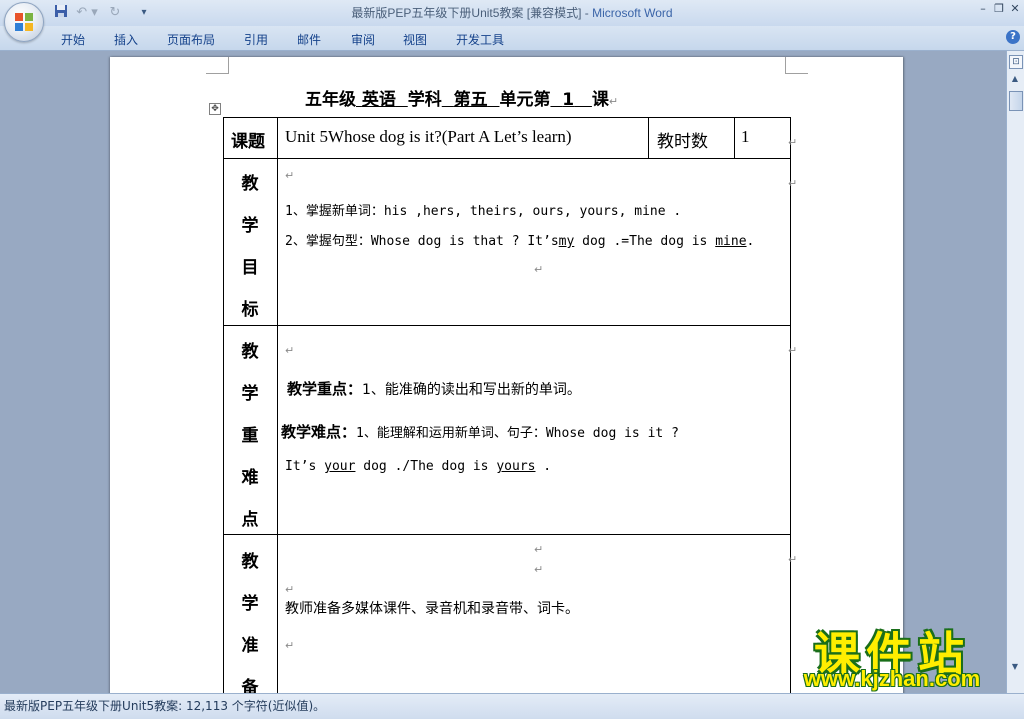  Describe the element at coordinates (250, 436) in the screenshot. I see `key-points-label-char: 重` at that location.